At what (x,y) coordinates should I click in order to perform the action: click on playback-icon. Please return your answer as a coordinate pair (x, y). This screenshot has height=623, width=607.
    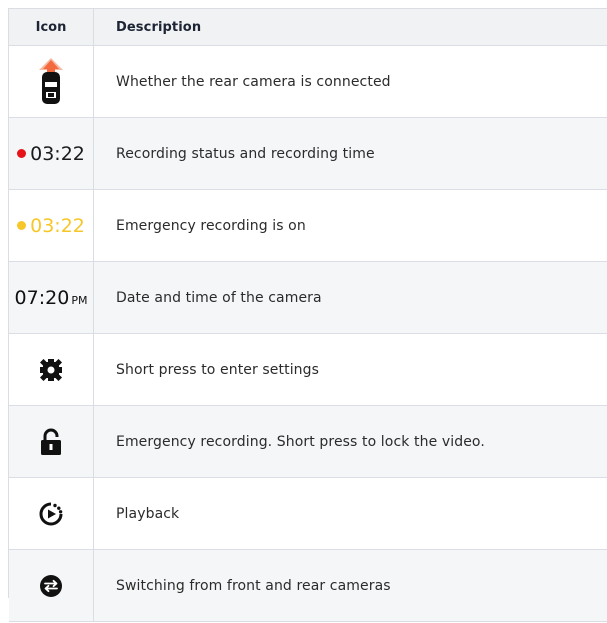
    Looking at the image, I should click on (51, 513).